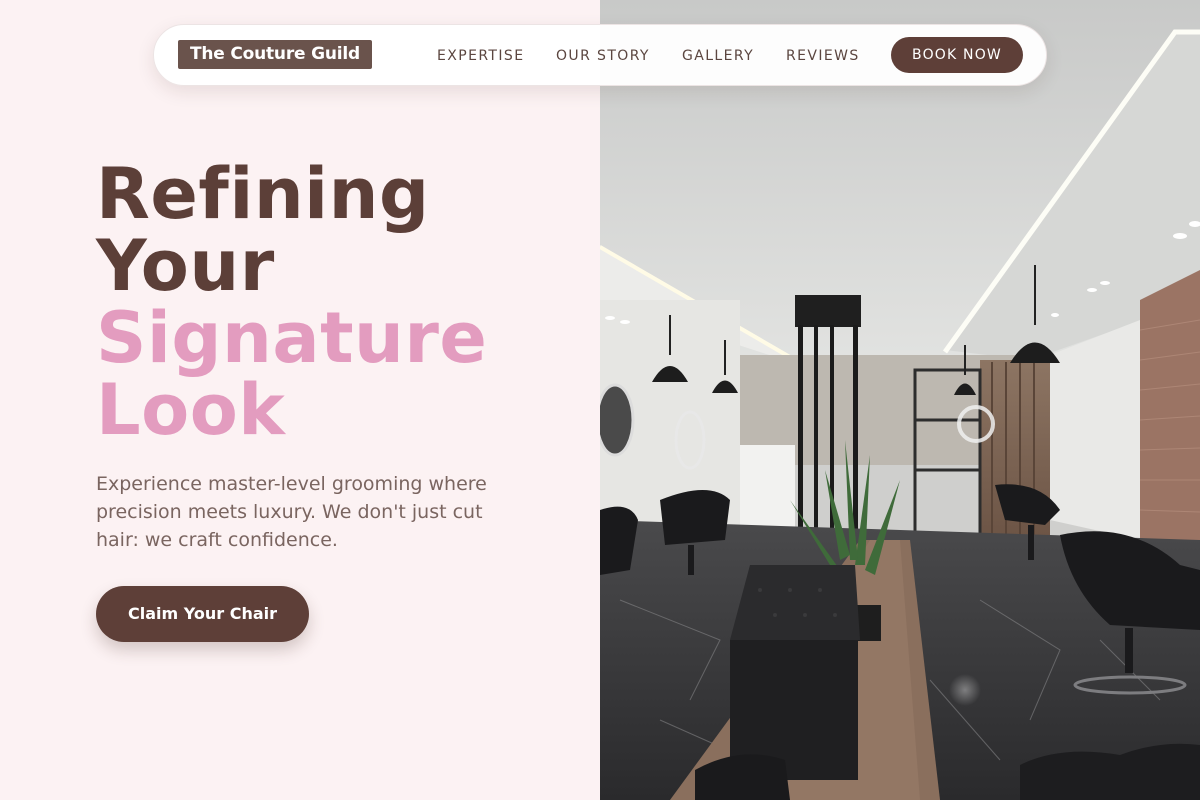 The image size is (1200, 800). Describe the element at coordinates (191, 410) in the screenshot. I see `headline-line-look: Look` at that location.